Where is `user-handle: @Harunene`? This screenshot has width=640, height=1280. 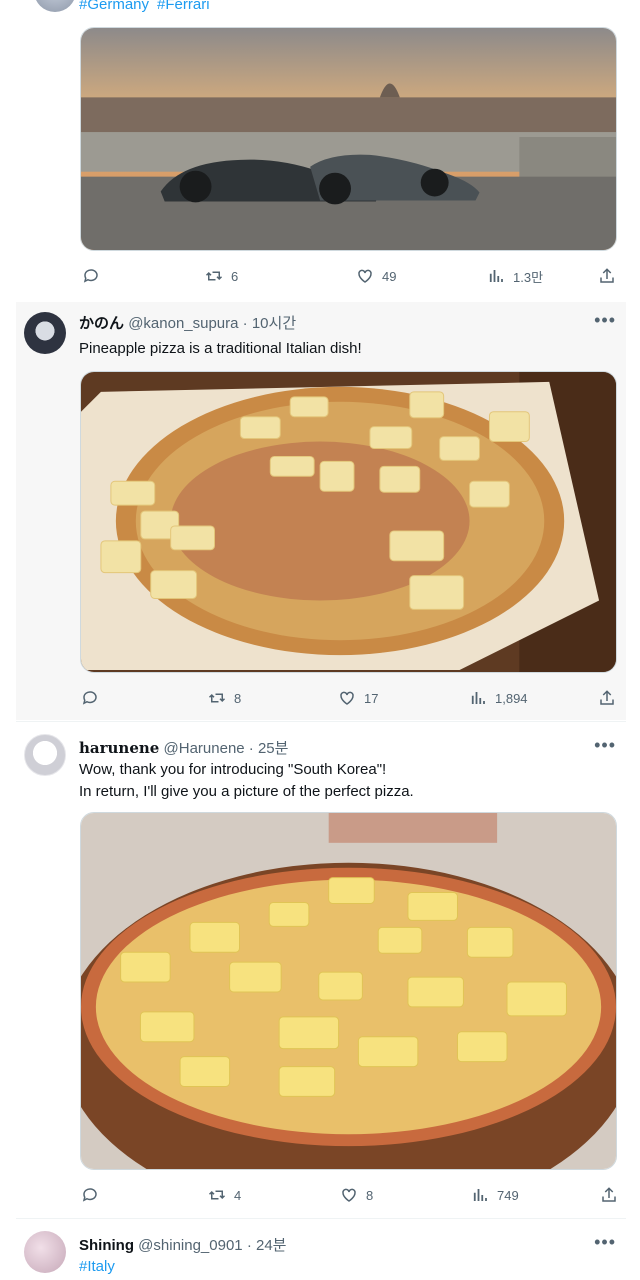 user-handle: @Harunene is located at coordinates (204, 748).